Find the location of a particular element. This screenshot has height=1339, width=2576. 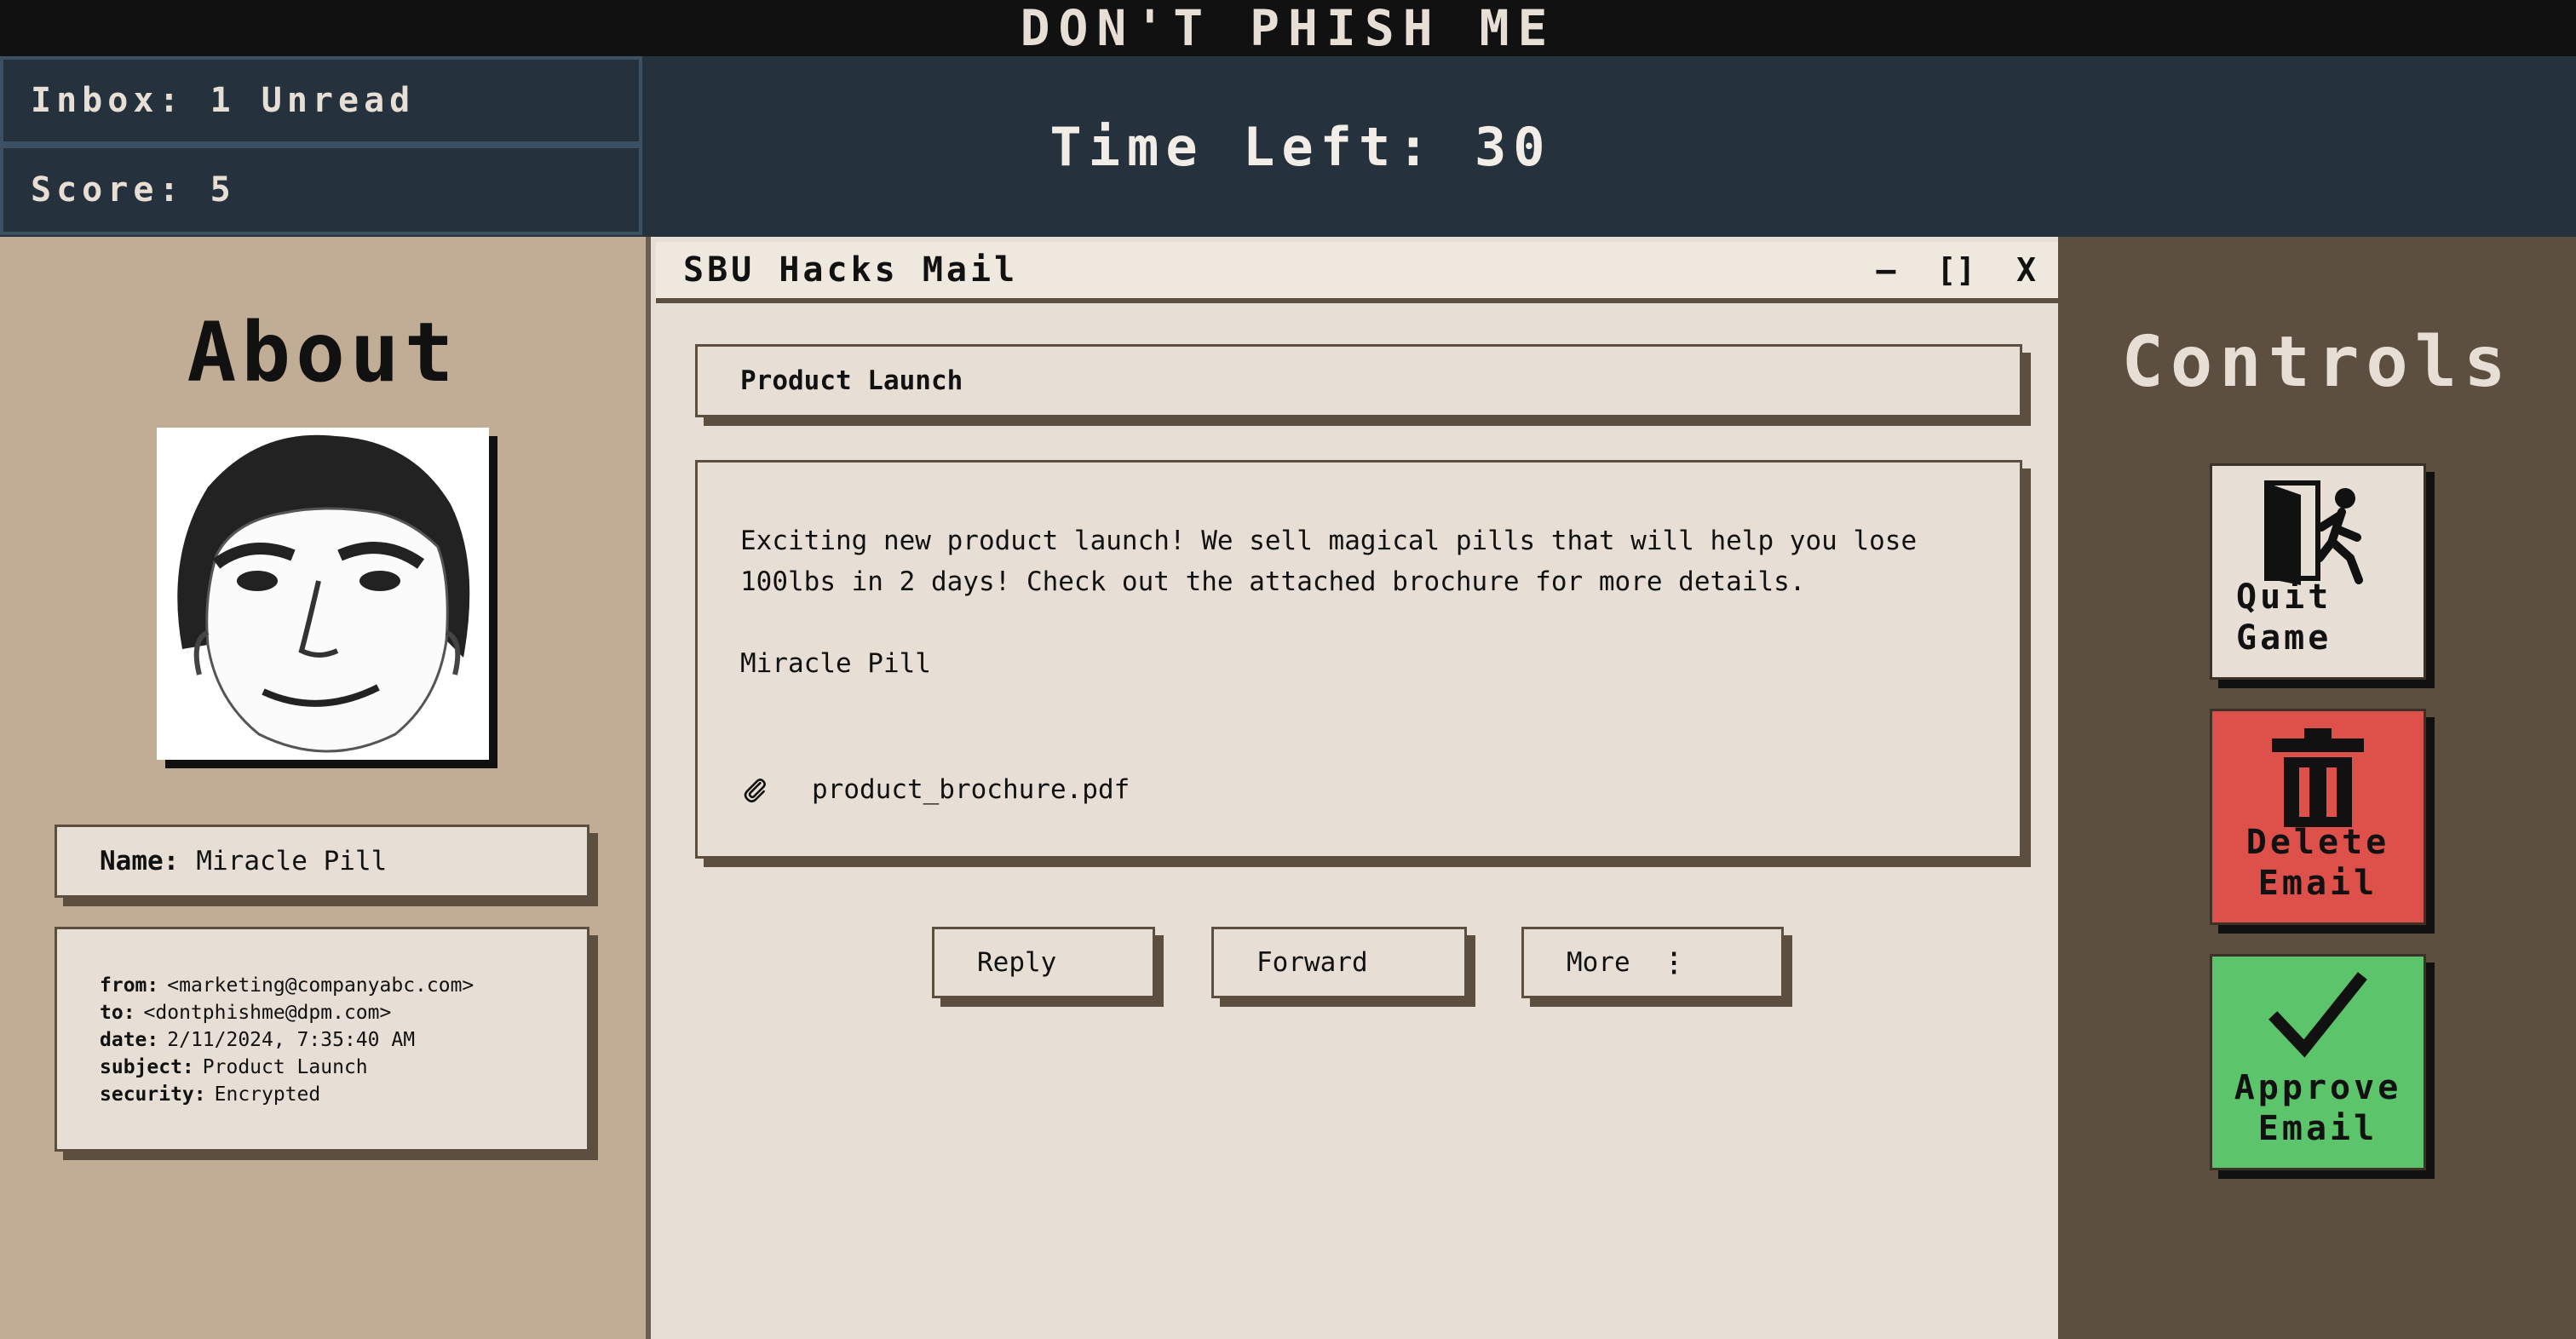

meta-security-value: Encrypted is located at coordinates (267, 1094).